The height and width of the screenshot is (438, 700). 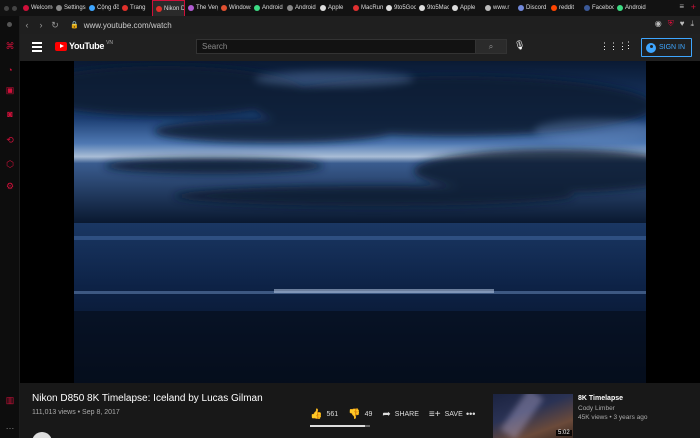 I want to click on tab-14: www.r, so click(x=498, y=8).